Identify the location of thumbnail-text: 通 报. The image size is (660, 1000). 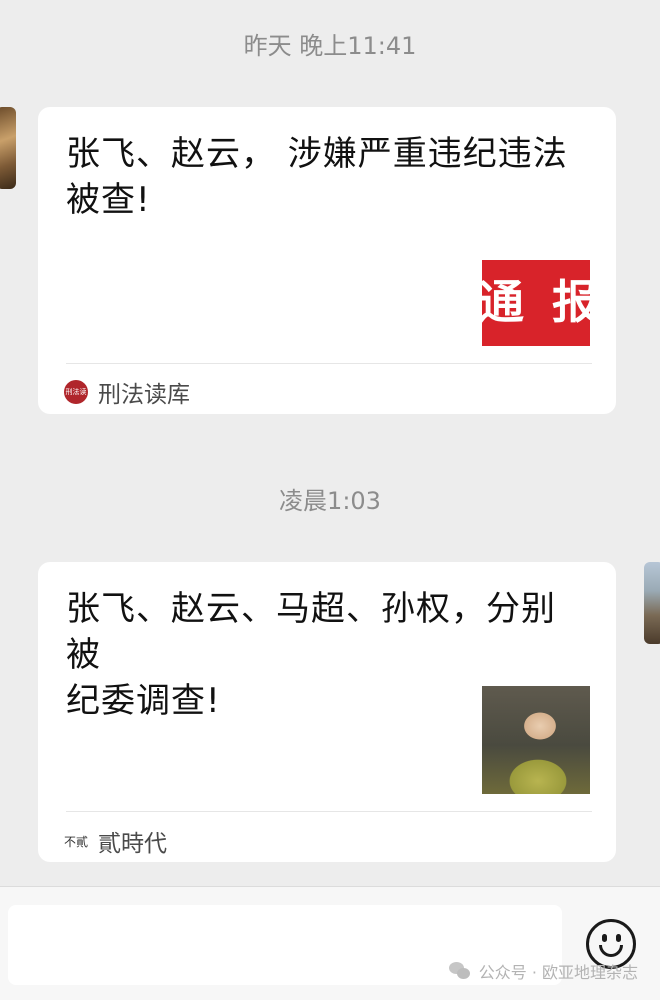
(536, 302).